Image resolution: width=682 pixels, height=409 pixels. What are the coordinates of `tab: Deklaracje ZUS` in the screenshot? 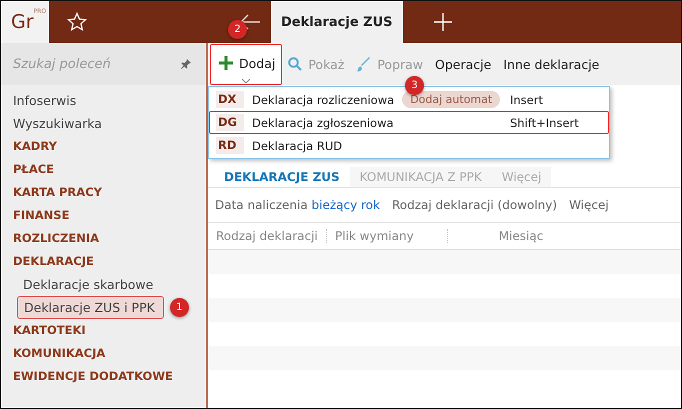 It's located at (337, 22).